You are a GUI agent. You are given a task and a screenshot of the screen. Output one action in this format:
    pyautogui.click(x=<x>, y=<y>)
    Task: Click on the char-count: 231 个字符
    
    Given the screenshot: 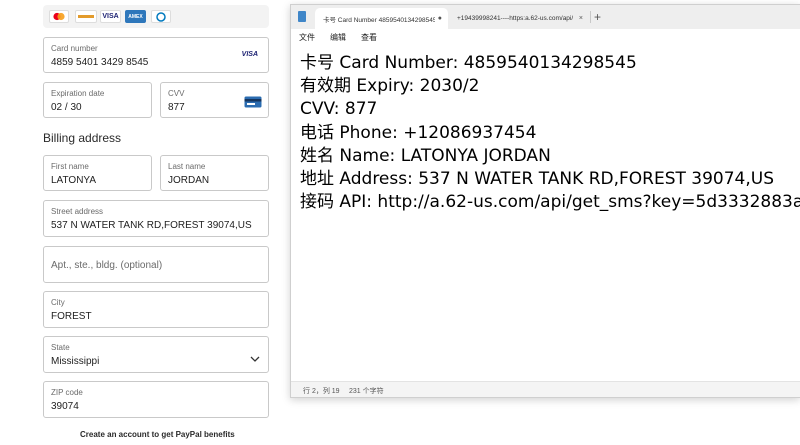 What is the action you would take?
    pyautogui.click(x=366, y=391)
    